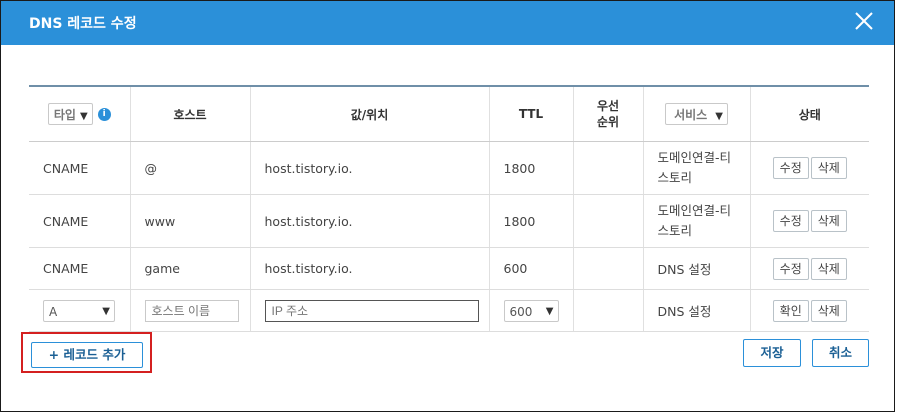 The height and width of the screenshot is (414, 897). I want to click on status-cell: 확인 삭제, so click(809, 310).